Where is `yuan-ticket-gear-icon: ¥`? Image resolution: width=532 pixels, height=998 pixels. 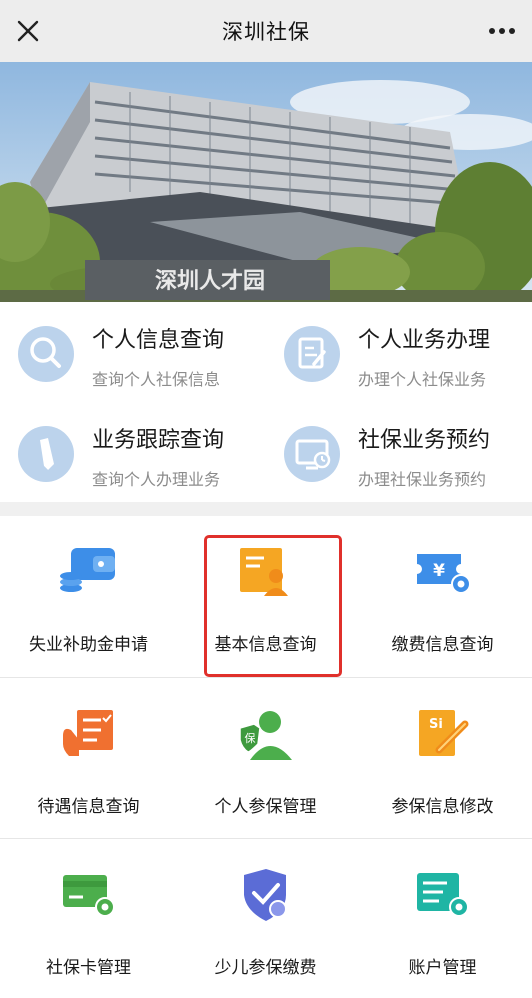
yuan-ticket-gear-icon: ¥ is located at coordinates (444, 574).